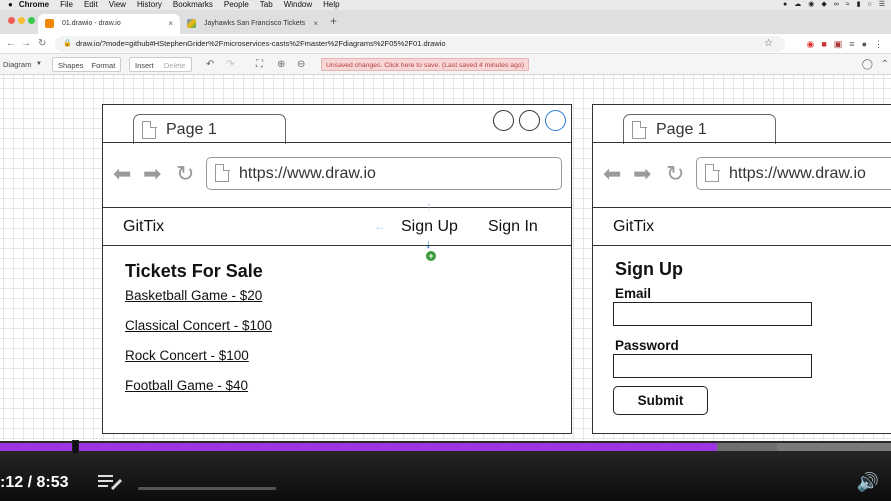  What do you see at coordinates (868, 482) in the screenshot?
I see `volume-icon: 🔊` at bounding box center [868, 482].